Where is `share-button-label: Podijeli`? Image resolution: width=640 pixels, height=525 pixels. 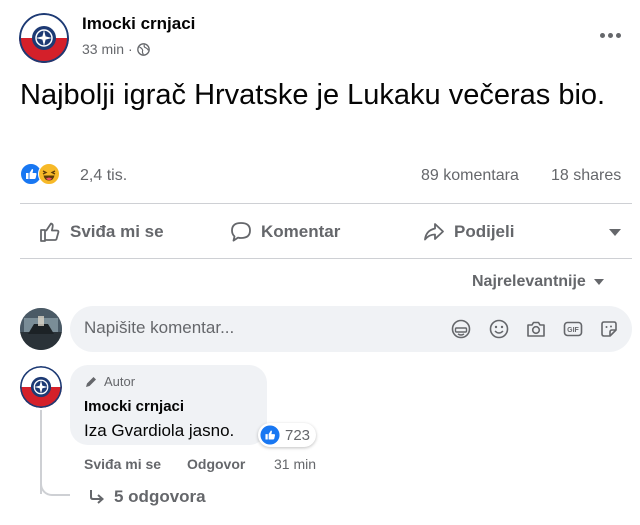 share-button-label: Podijeli is located at coordinates (484, 231).